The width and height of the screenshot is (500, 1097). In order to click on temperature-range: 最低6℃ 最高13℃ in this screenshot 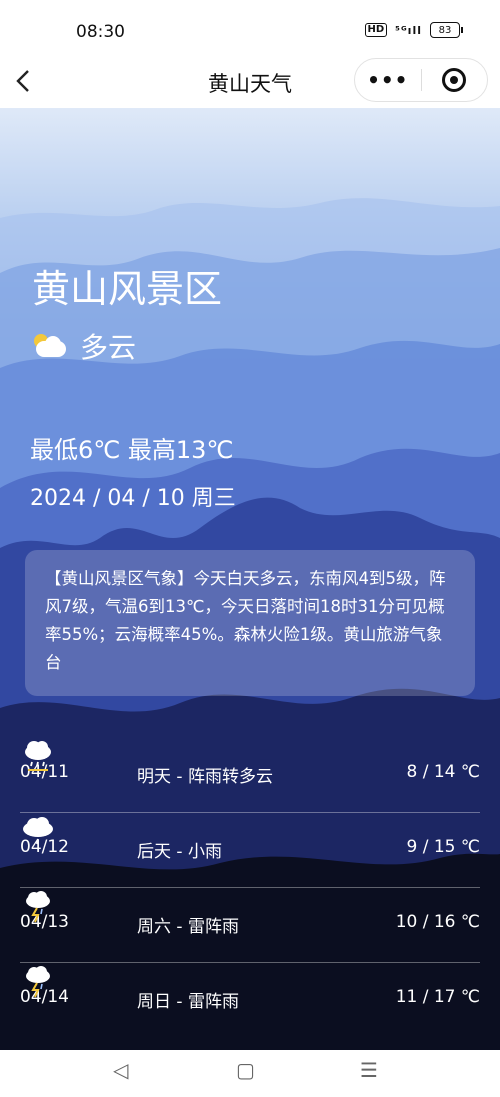, I will do `click(132, 450)`.